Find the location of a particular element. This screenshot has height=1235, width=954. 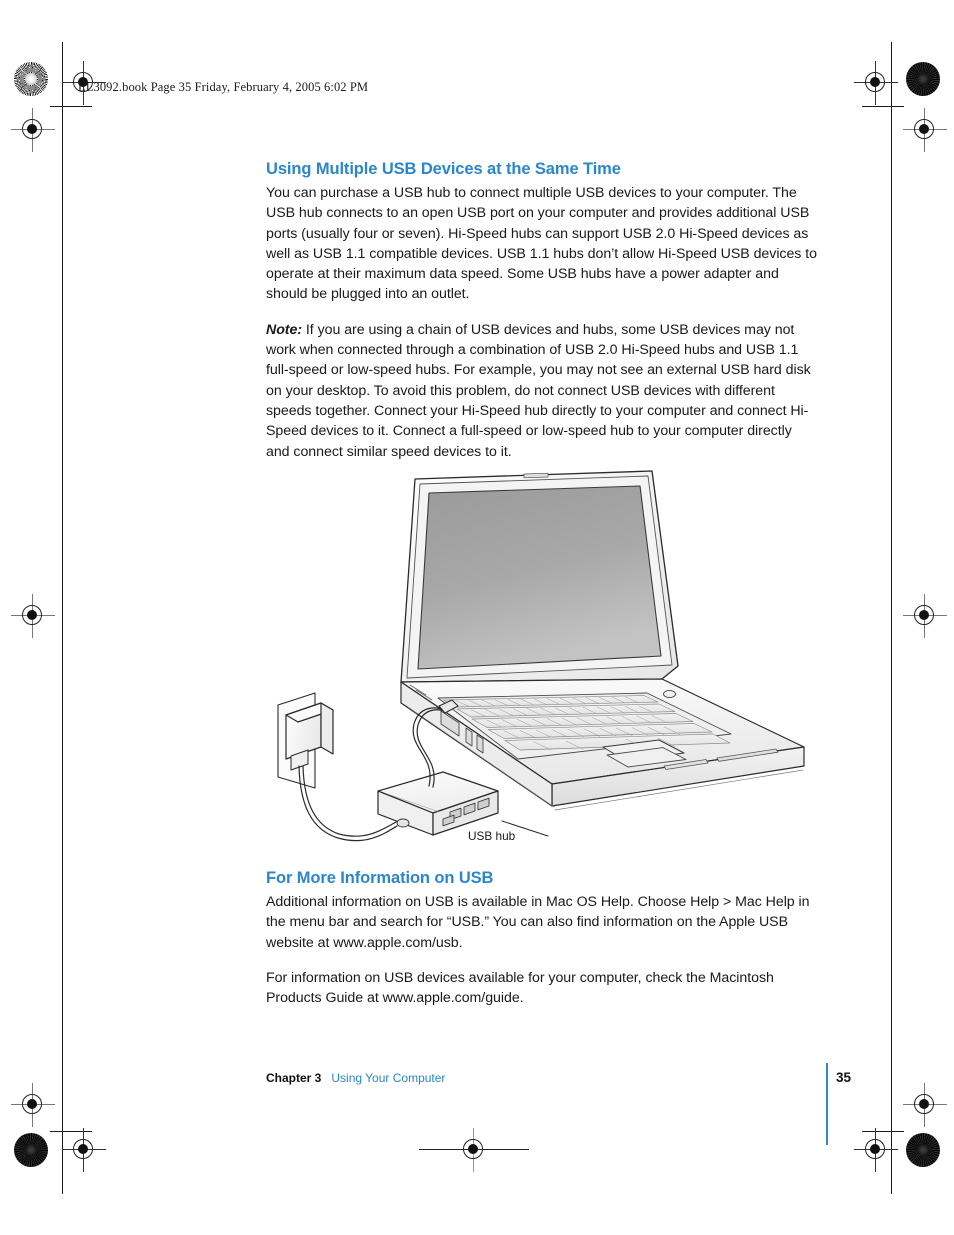

registration-mark-bottom-right-outer is located at coordinates (925, 1105).